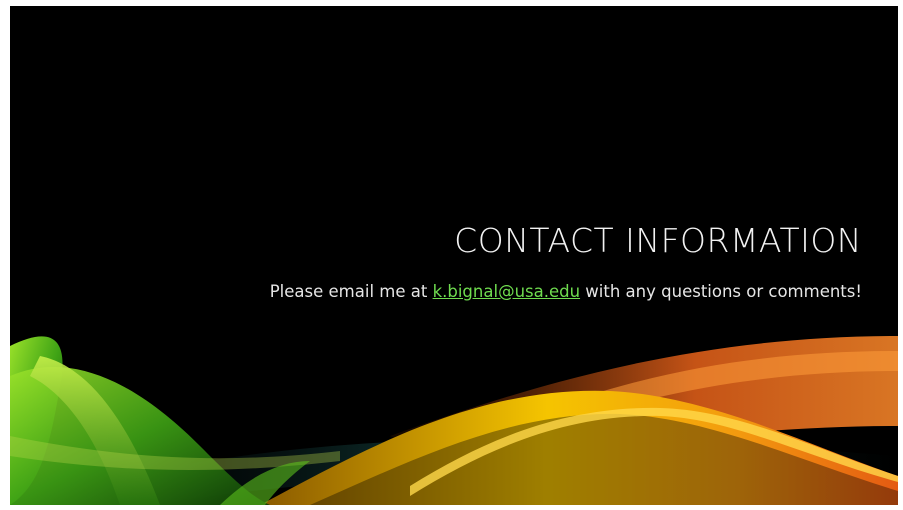  What do you see at coordinates (506, 291) in the screenshot?
I see `email-link: k.bignal@usa.edu` at bounding box center [506, 291].